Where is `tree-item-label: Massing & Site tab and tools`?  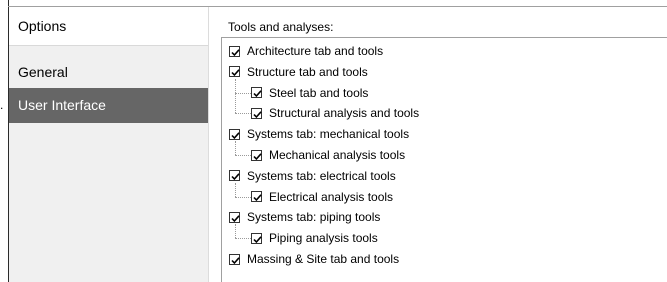
tree-item-label: Massing & Site tab and tools is located at coordinates (323, 259).